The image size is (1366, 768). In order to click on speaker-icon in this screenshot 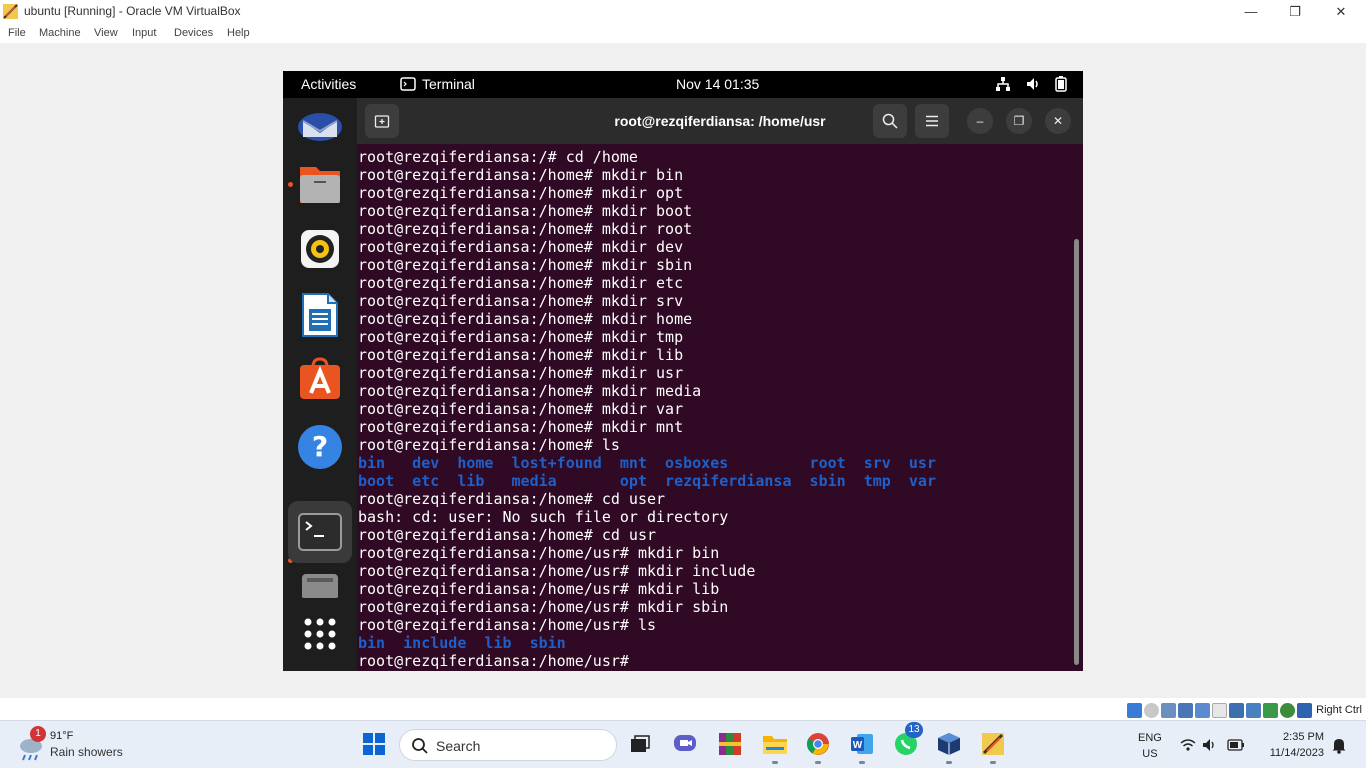, I will do `click(1210, 745)`.